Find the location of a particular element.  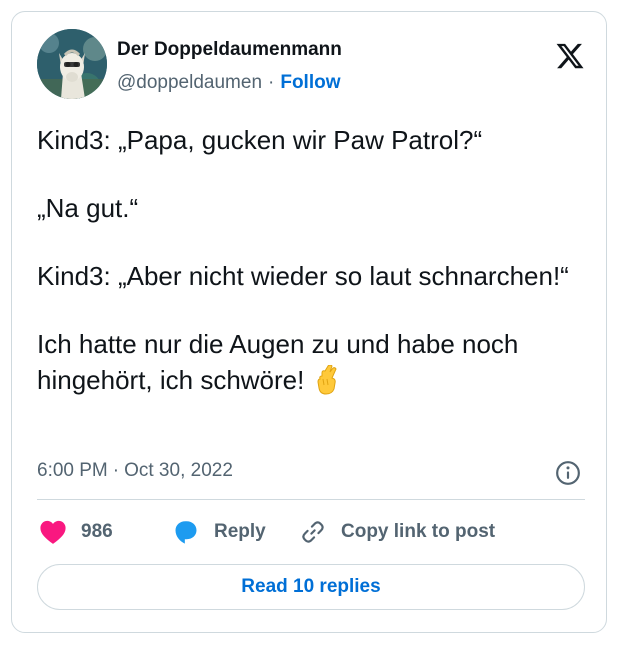

tweet-paragraph: „Na gut.“ is located at coordinates (88, 208).